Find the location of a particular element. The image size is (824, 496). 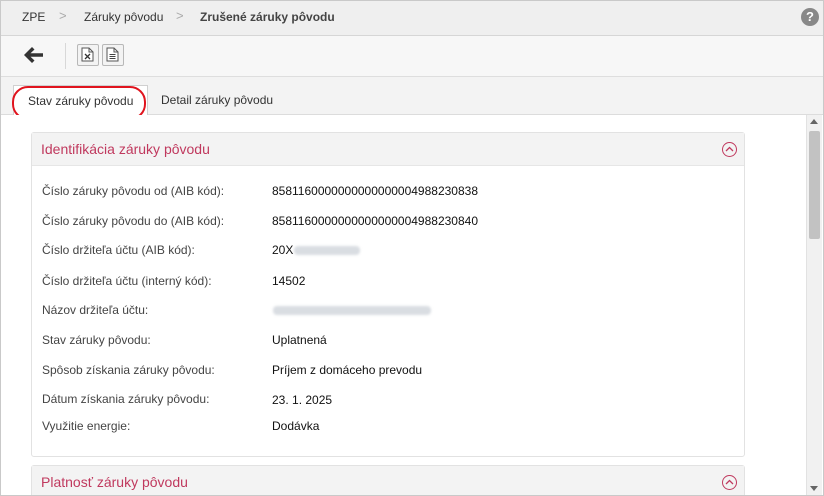

field-label: Číslo držiteľa účtu (AIB kód): is located at coordinates (118, 250).